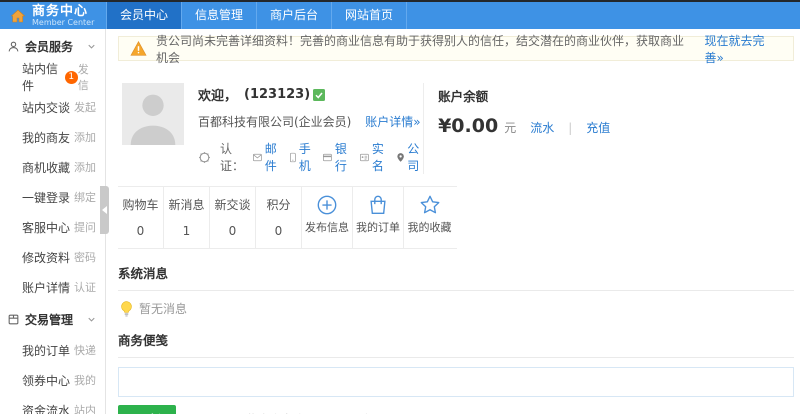  Describe the element at coordinates (187, 217) in the screenshot. I see `stat-new-messages: 新消息 1` at that location.